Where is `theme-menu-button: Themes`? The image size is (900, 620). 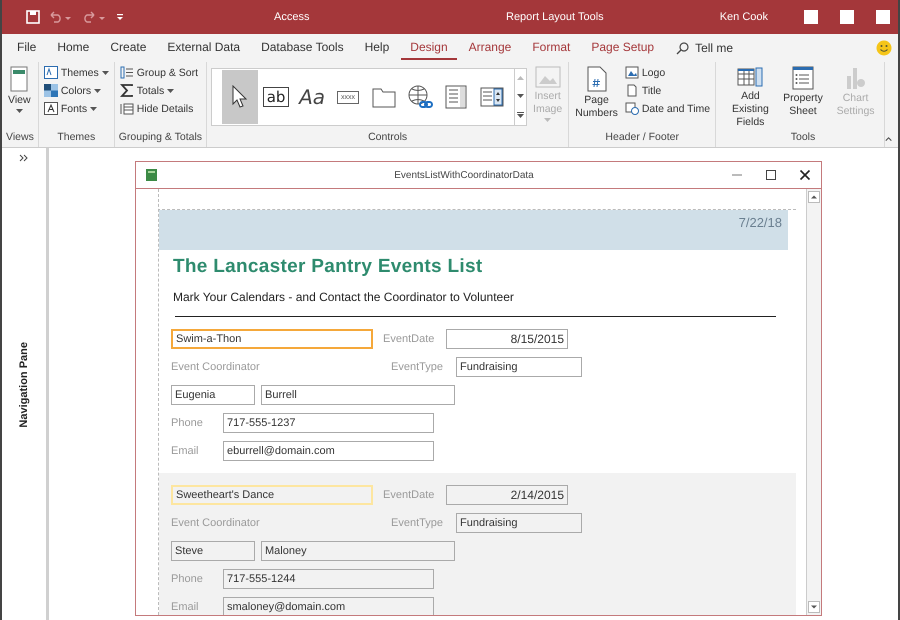 theme-menu-button: Themes is located at coordinates (76, 72).